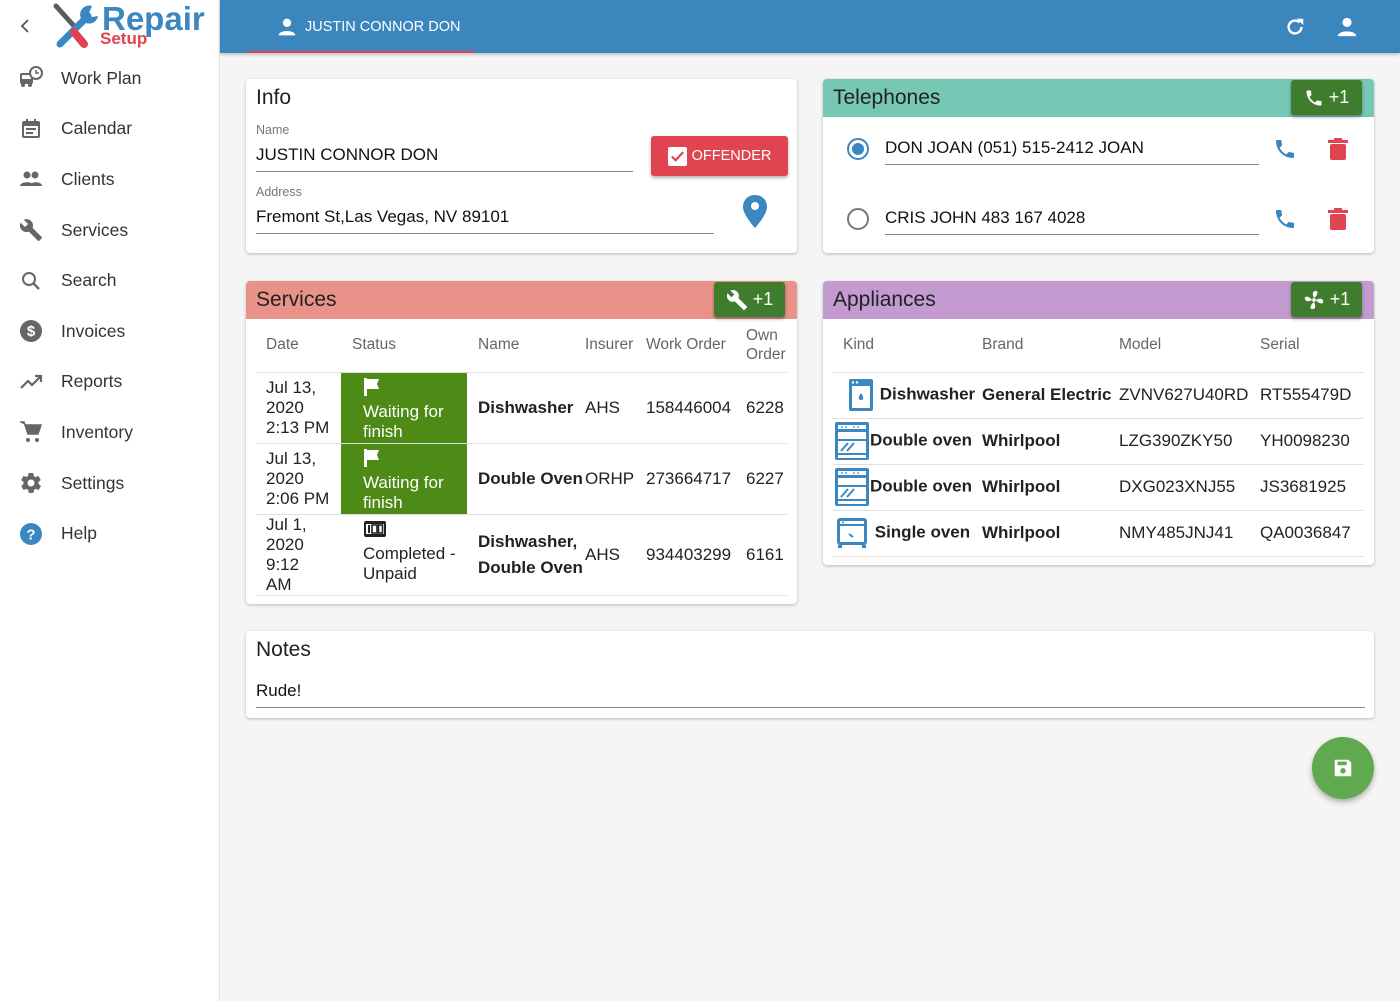 The image size is (1400, 1001). What do you see at coordinates (283, 649) in the screenshot?
I see `notes-title: Notes` at bounding box center [283, 649].